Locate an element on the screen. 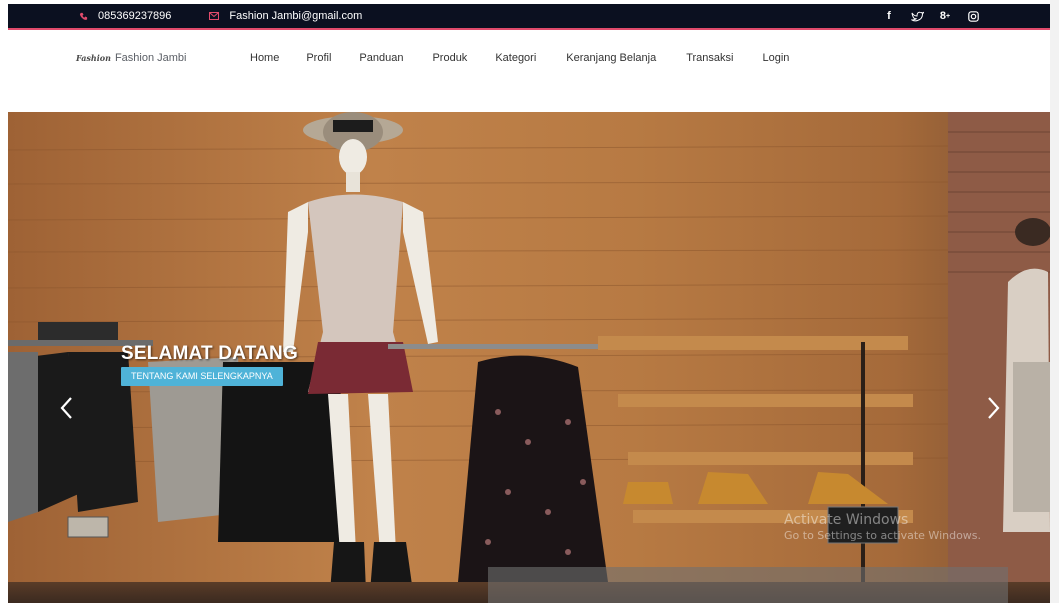  nav-kategori: Kategori is located at coordinates (515, 58).